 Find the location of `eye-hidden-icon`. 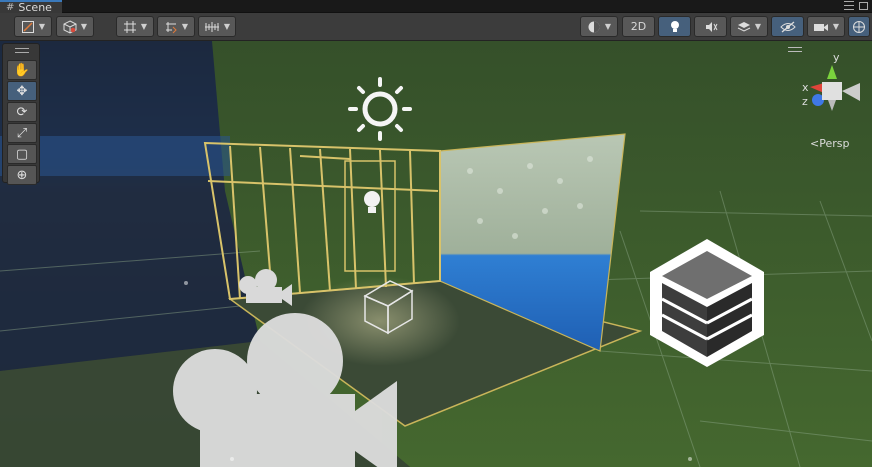

eye-hidden-icon is located at coordinates (787, 26).